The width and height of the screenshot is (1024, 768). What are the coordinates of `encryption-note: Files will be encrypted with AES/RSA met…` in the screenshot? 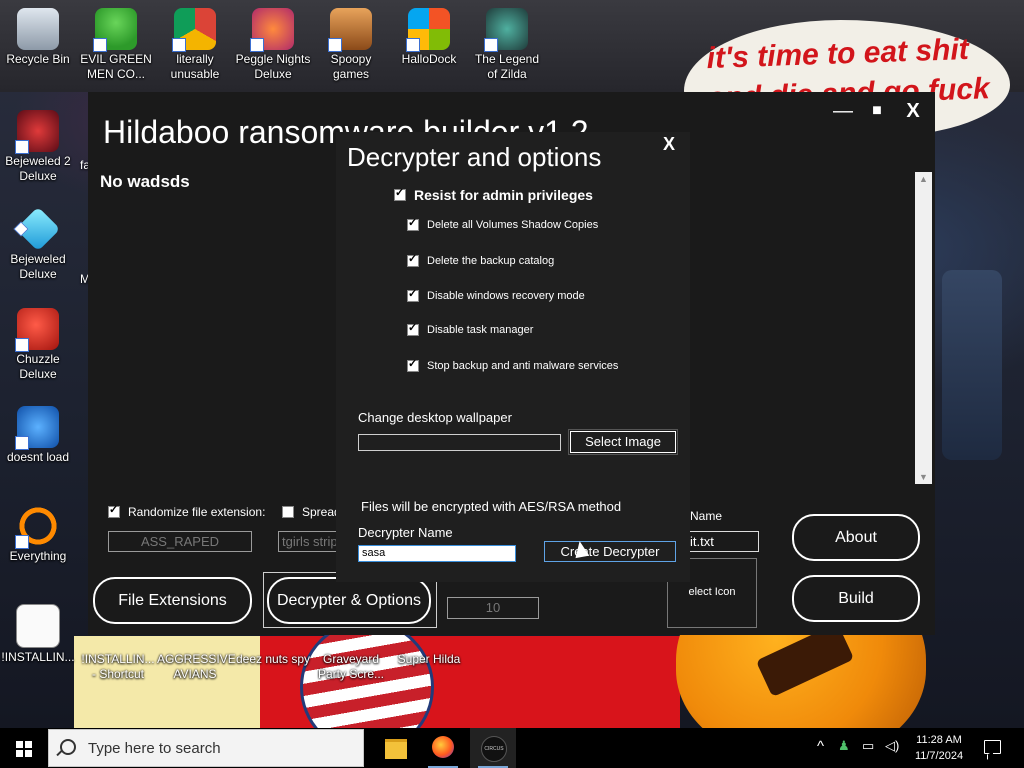 It's located at (491, 506).